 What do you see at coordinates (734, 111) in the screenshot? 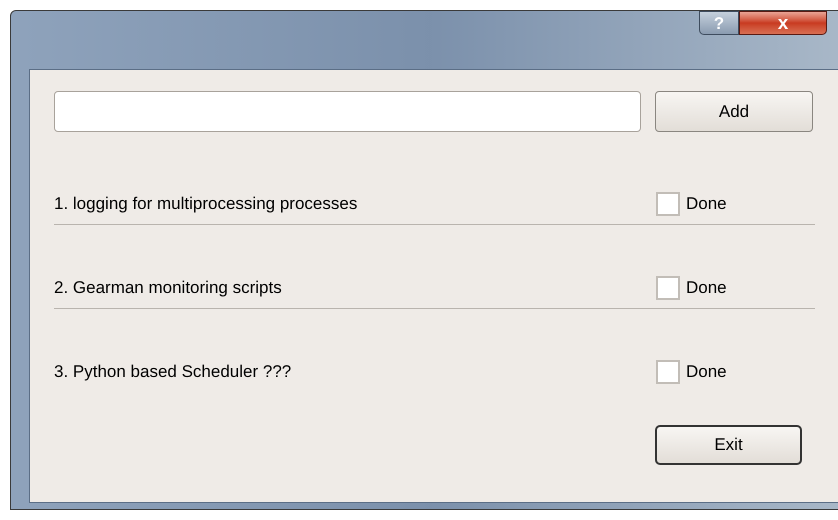
I see `add-button: Add` at bounding box center [734, 111].